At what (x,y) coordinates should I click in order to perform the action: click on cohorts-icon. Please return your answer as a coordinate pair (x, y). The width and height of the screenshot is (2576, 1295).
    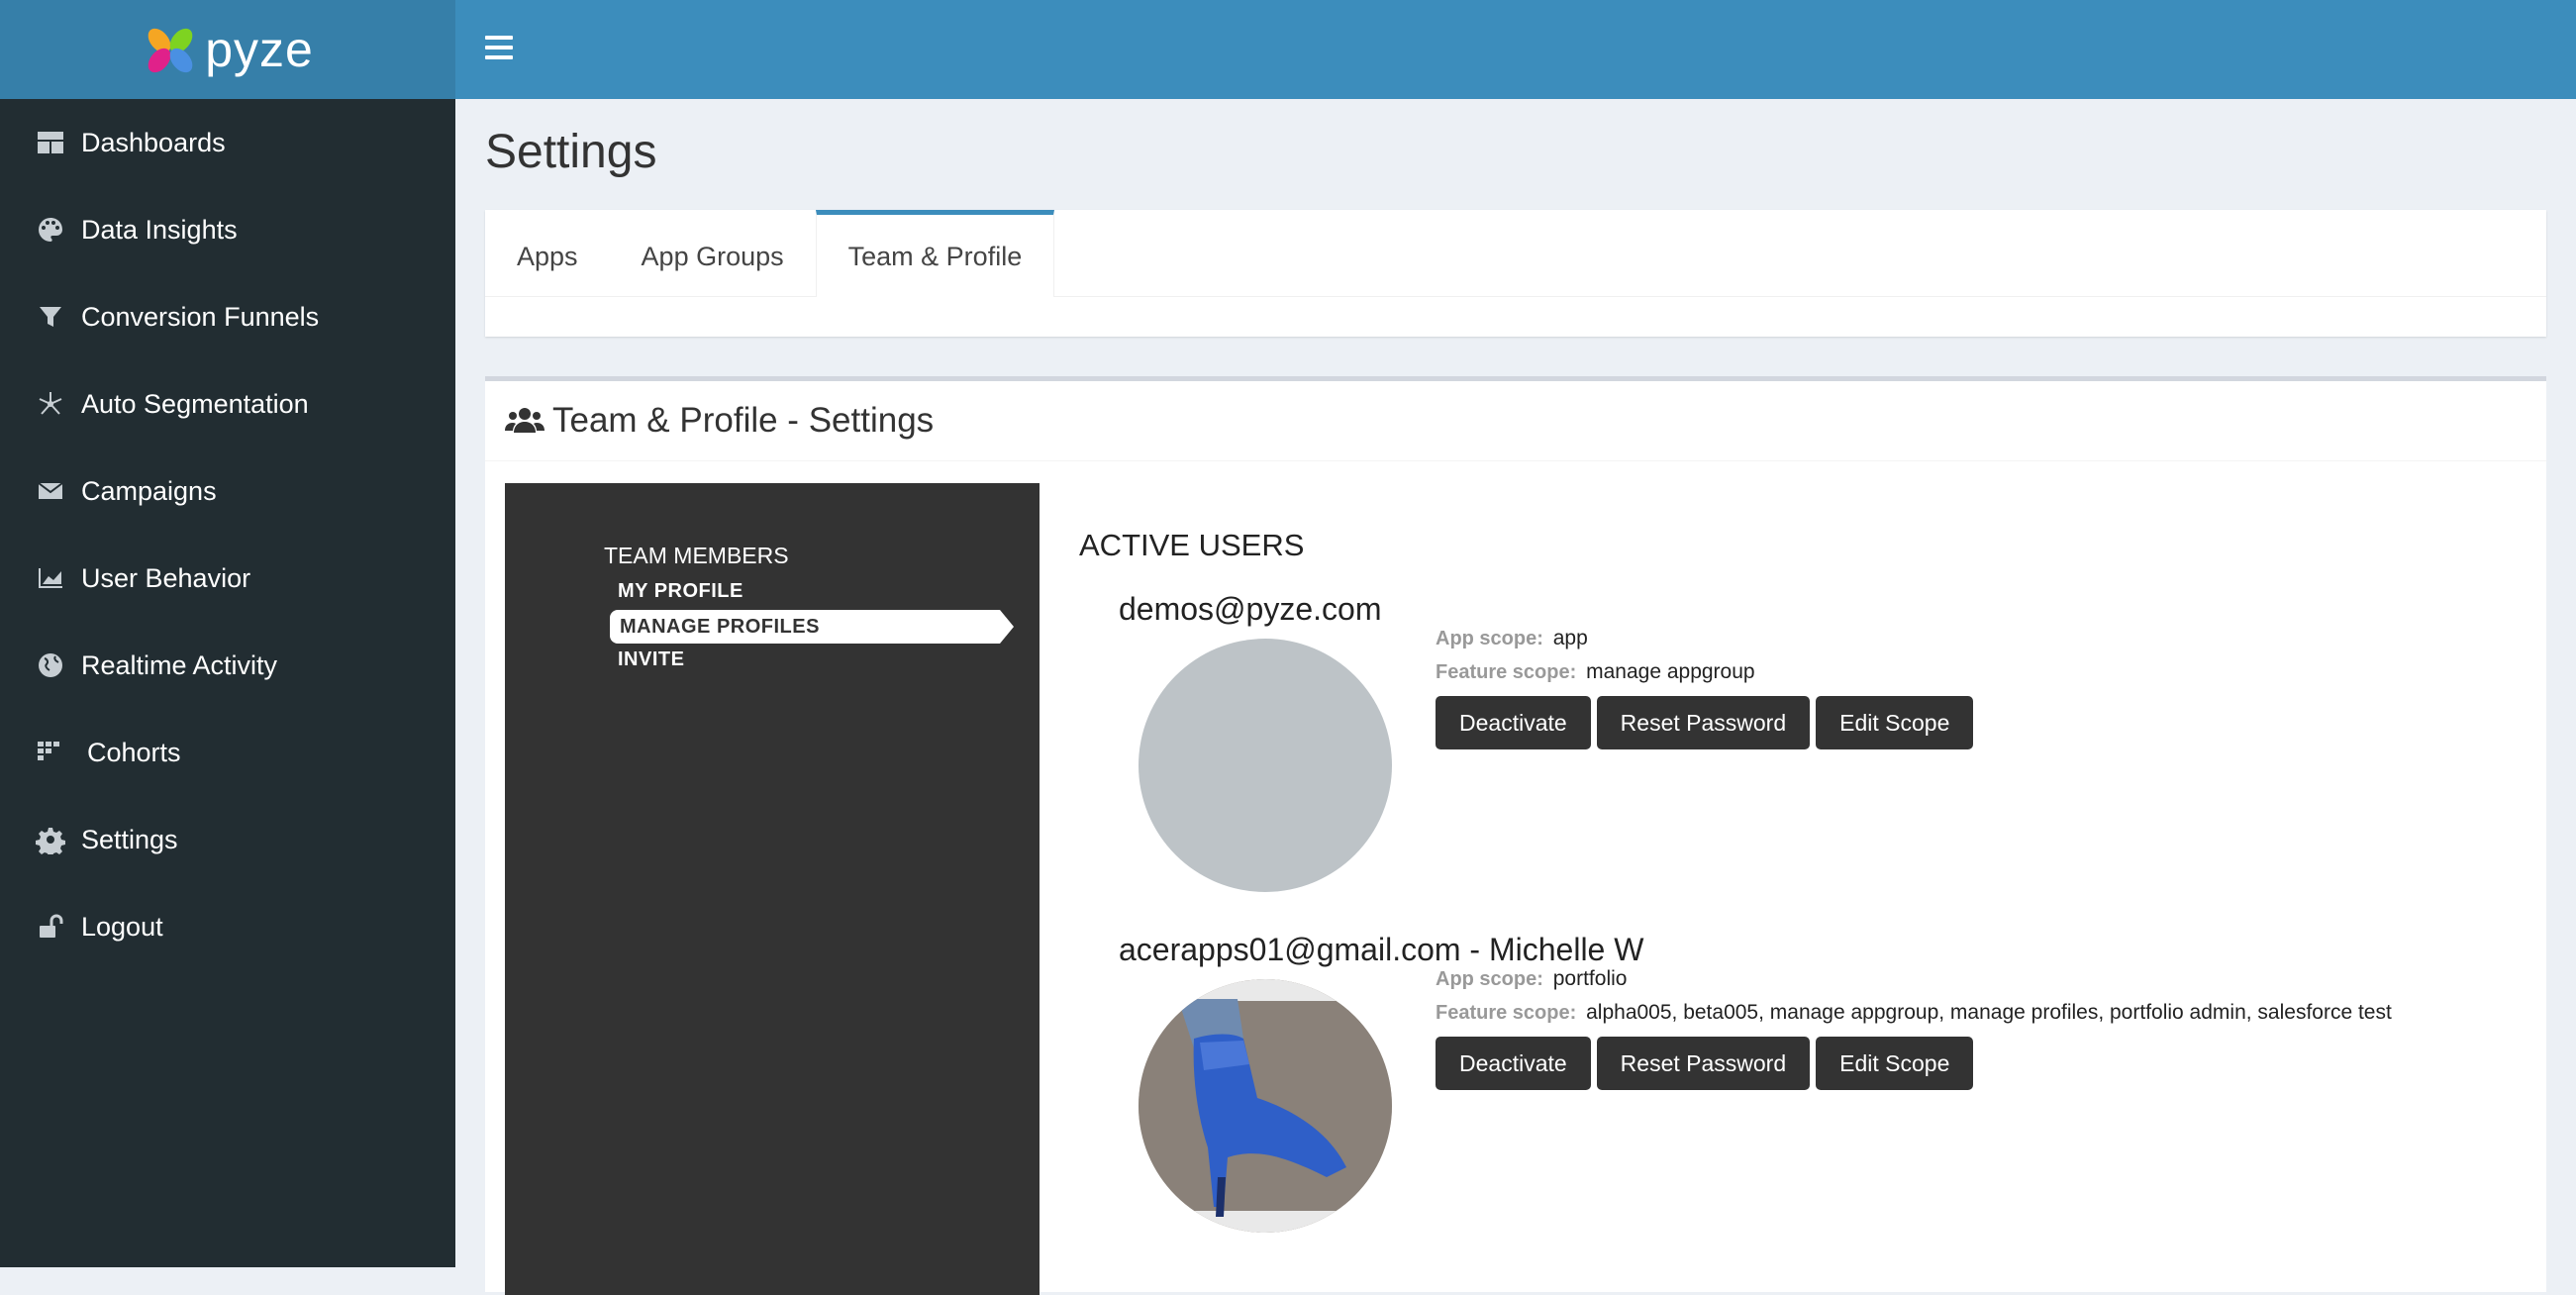
    Looking at the image, I should click on (50, 752).